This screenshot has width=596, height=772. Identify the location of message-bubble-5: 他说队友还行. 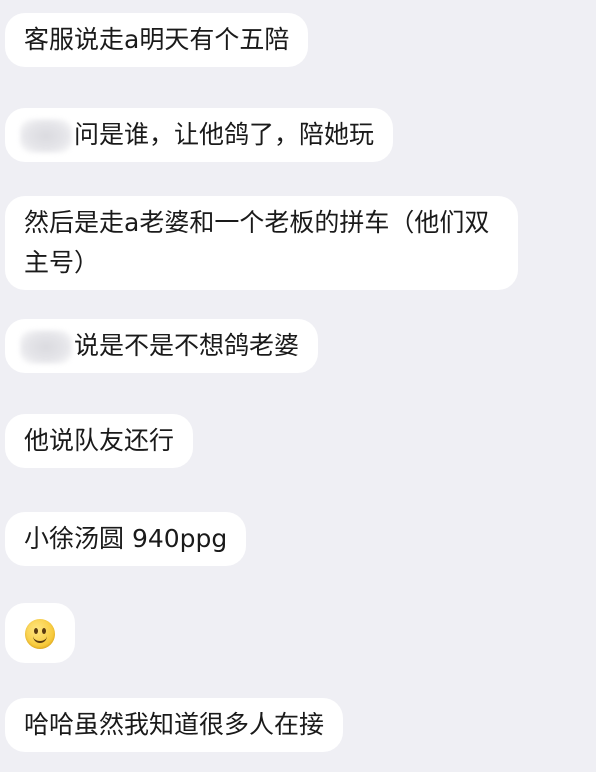
(99, 441).